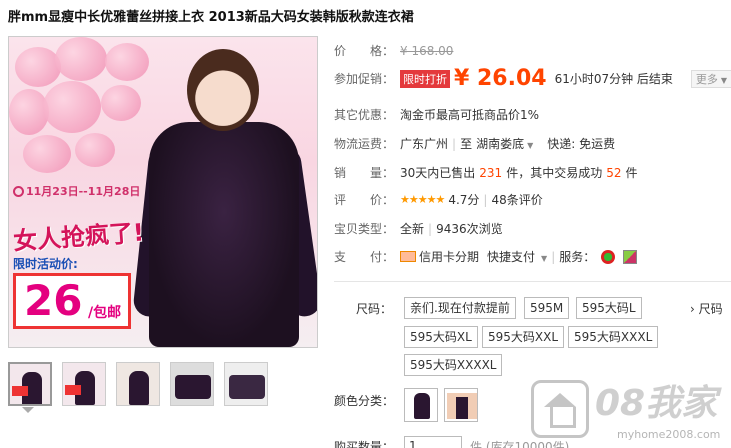 This screenshot has width=731, height=448. Describe the element at coordinates (560, 409) in the screenshot. I see `house-logo-icon` at that location.